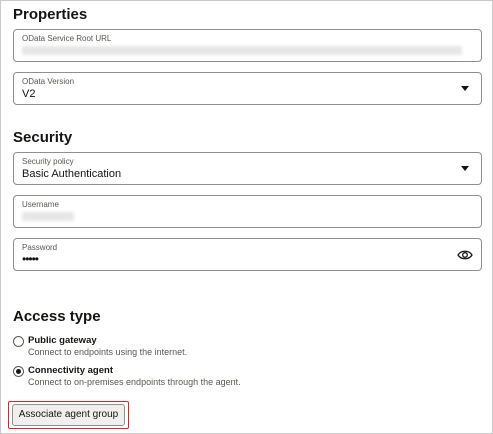  I want to click on security-heading: Security, so click(43, 137).